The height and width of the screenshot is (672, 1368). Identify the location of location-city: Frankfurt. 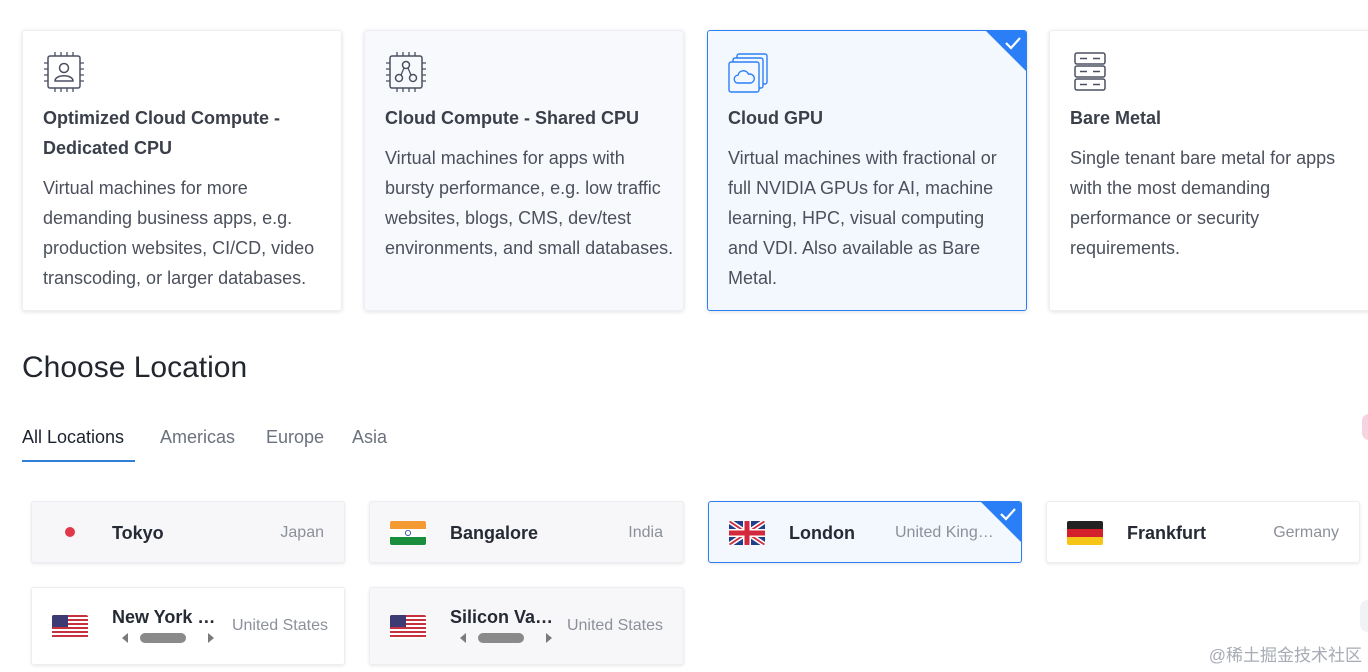
(1167, 533).